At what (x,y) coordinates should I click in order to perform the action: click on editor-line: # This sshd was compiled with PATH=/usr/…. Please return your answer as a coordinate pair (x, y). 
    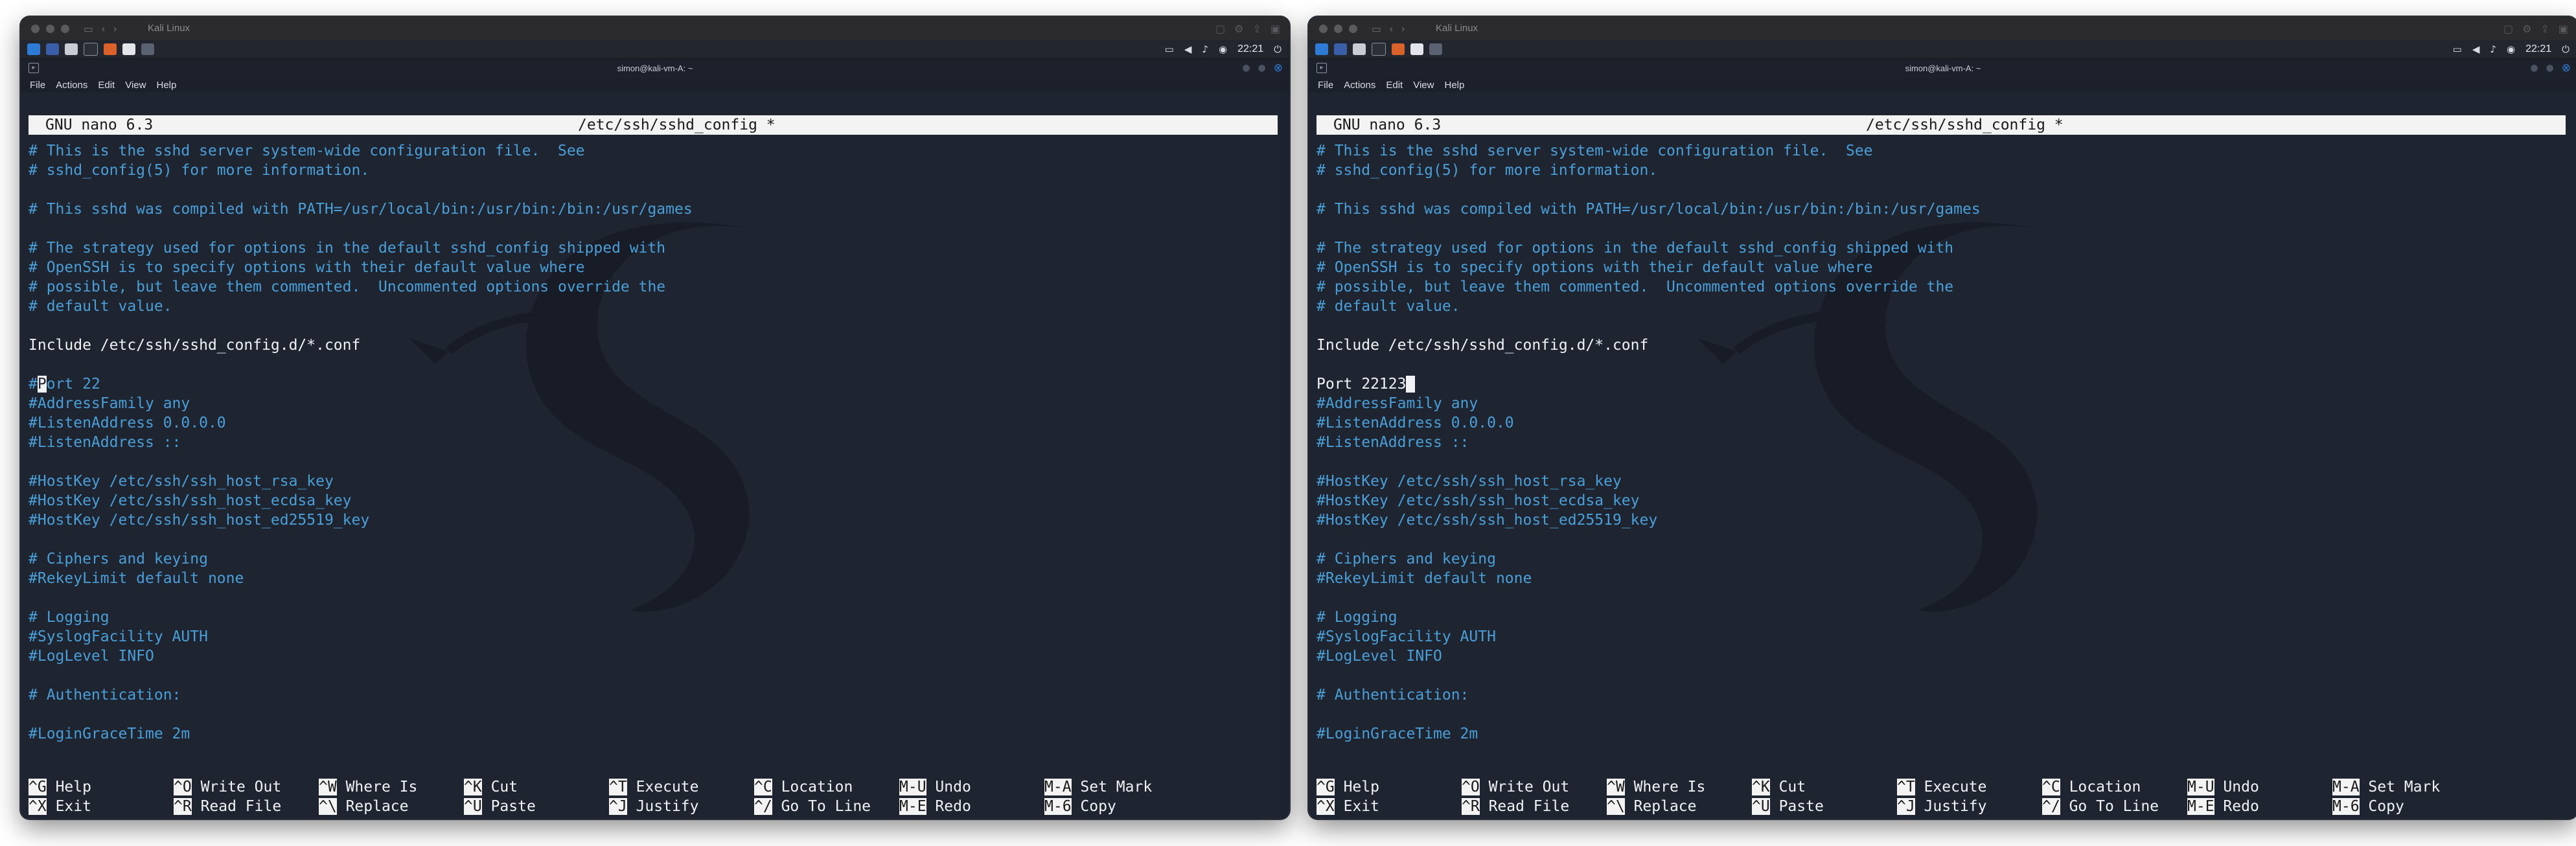
    Looking at the image, I should click on (655, 209).